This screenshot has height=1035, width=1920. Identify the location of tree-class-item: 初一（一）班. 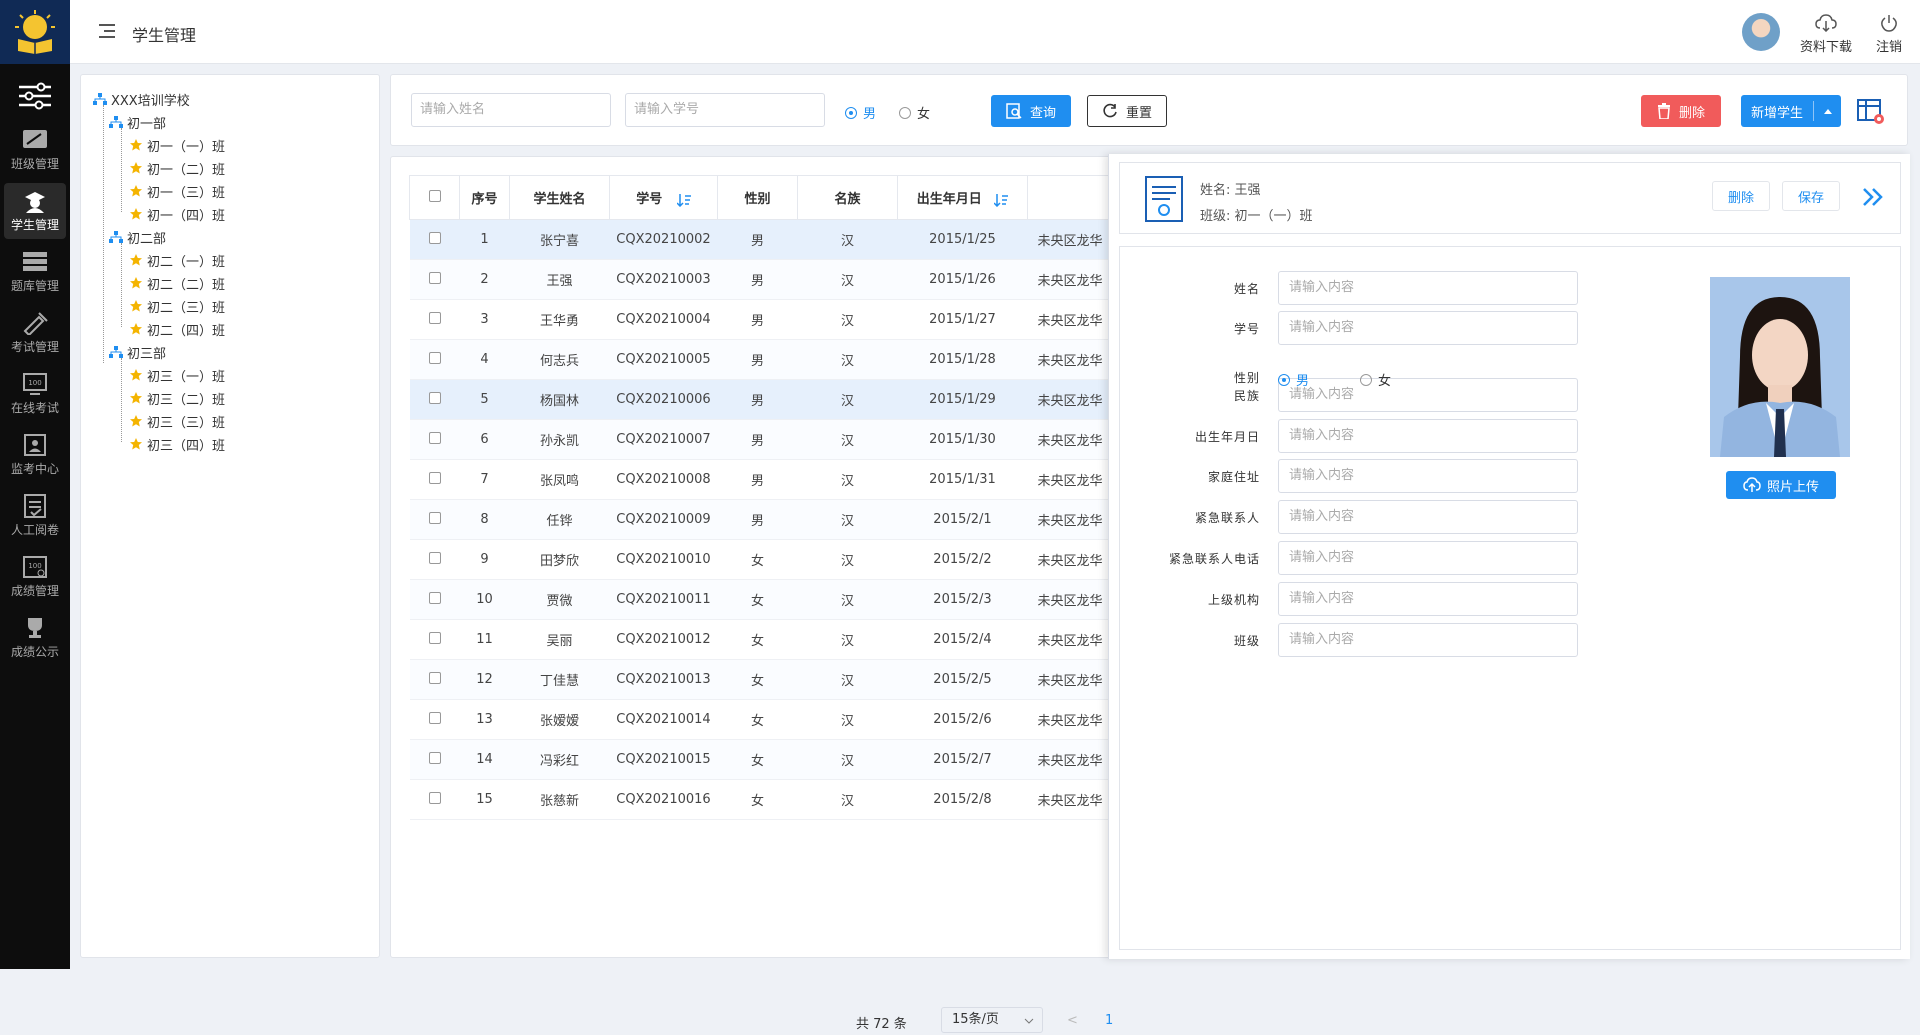
(177, 145).